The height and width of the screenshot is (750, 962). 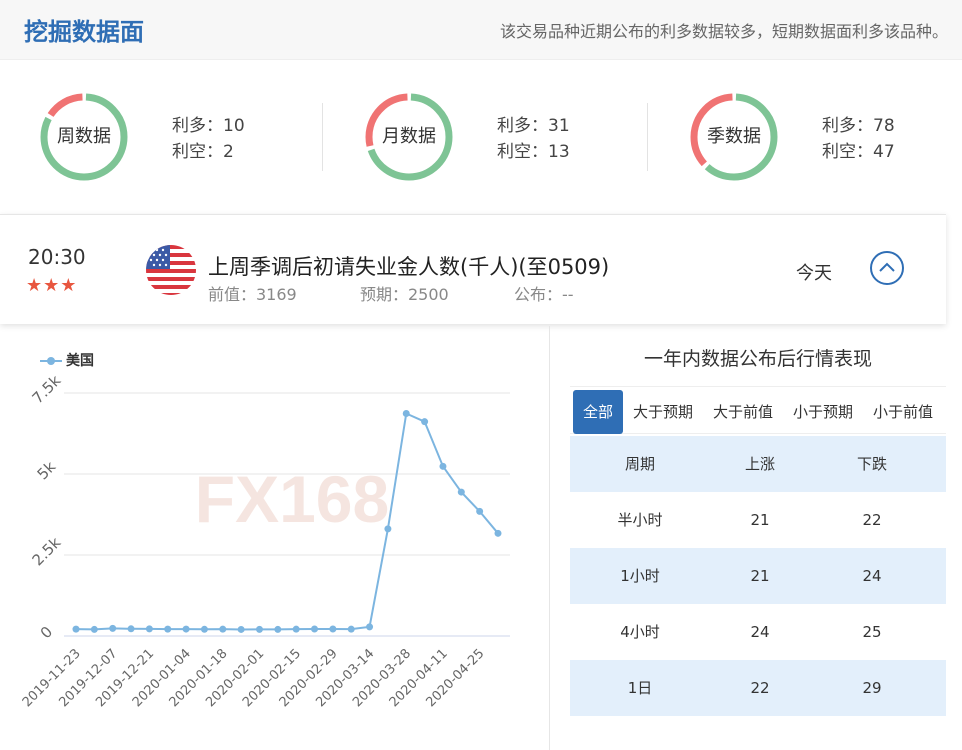 I want to click on bull-count: 利多：31, so click(x=533, y=126).